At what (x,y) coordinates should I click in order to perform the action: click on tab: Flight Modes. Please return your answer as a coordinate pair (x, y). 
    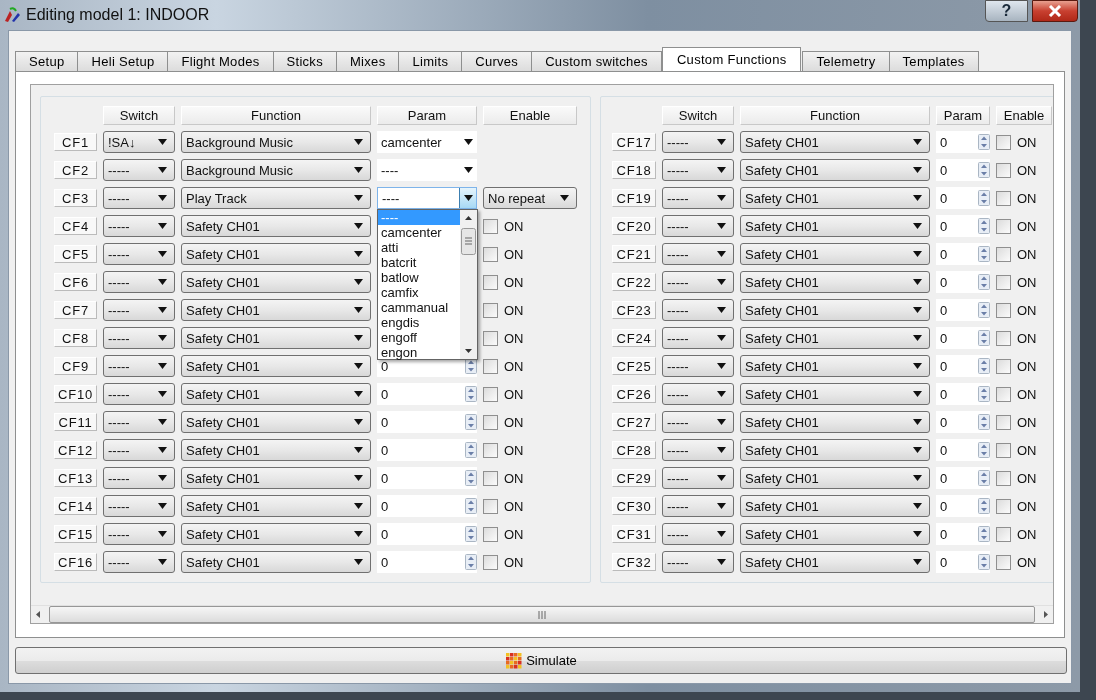
    Looking at the image, I should click on (220, 61).